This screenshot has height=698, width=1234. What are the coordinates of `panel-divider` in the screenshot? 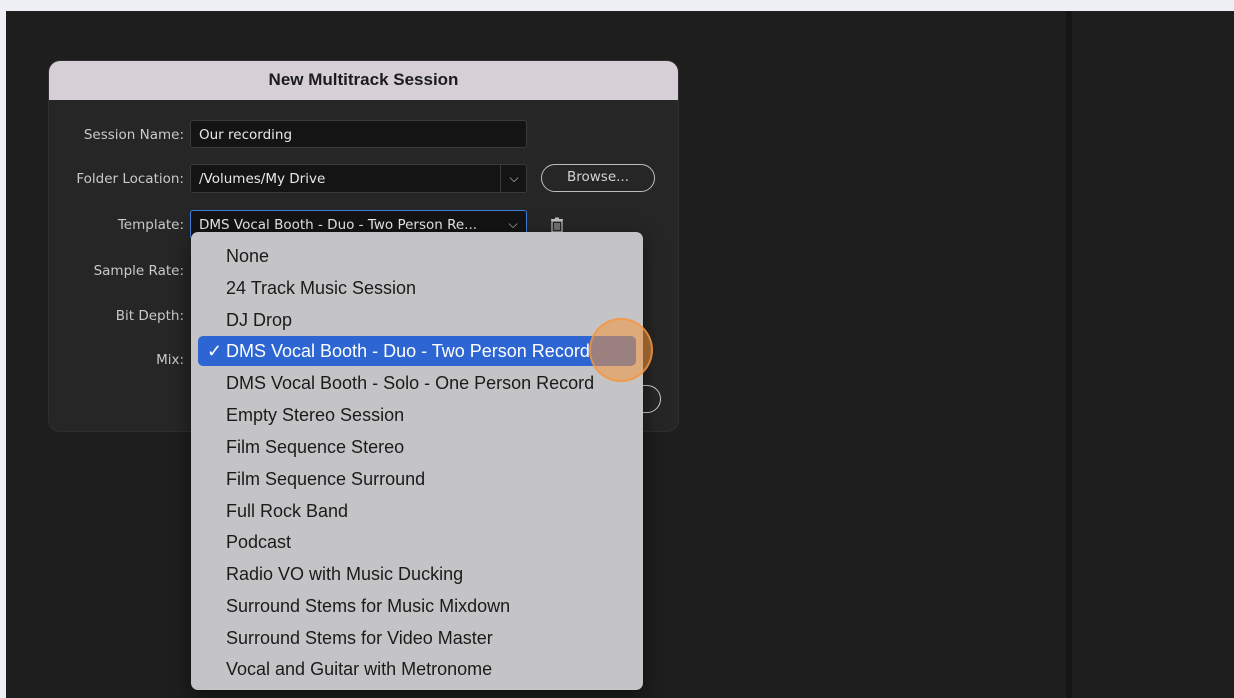 It's located at (1069, 354).